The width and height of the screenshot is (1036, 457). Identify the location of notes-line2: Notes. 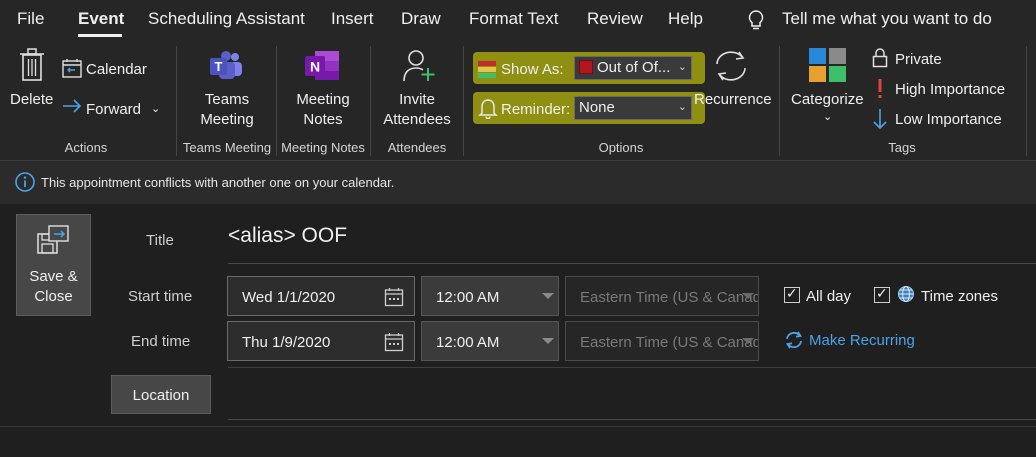
(323, 119).